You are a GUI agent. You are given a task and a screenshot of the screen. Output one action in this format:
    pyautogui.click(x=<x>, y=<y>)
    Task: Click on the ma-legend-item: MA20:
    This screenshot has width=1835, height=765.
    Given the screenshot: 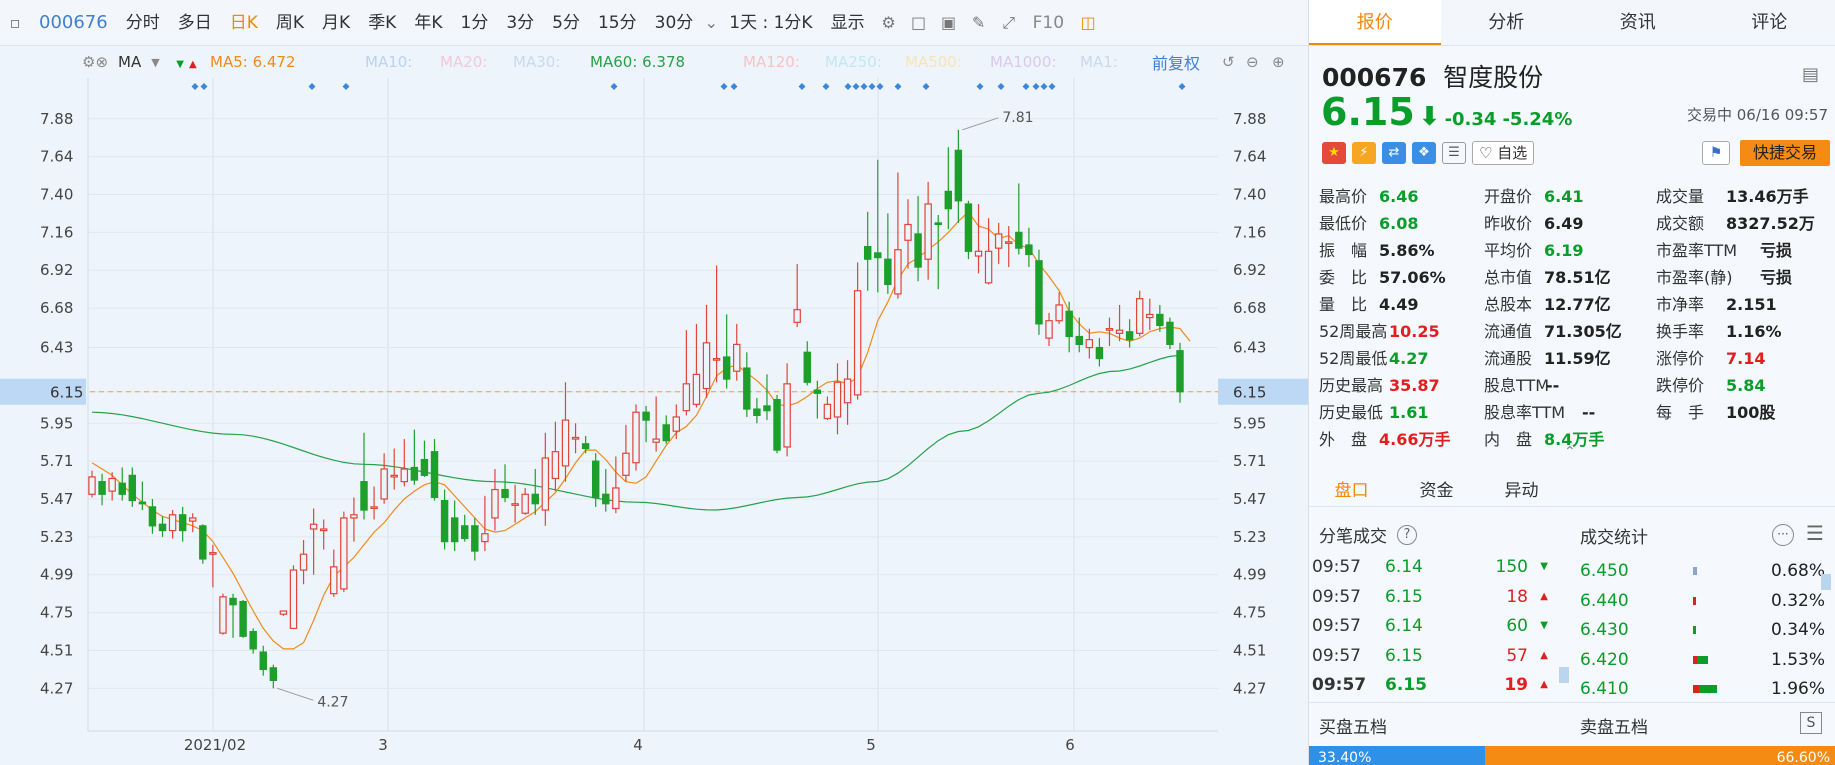 What is the action you would take?
    pyautogui.click(x=463, y=62)
    